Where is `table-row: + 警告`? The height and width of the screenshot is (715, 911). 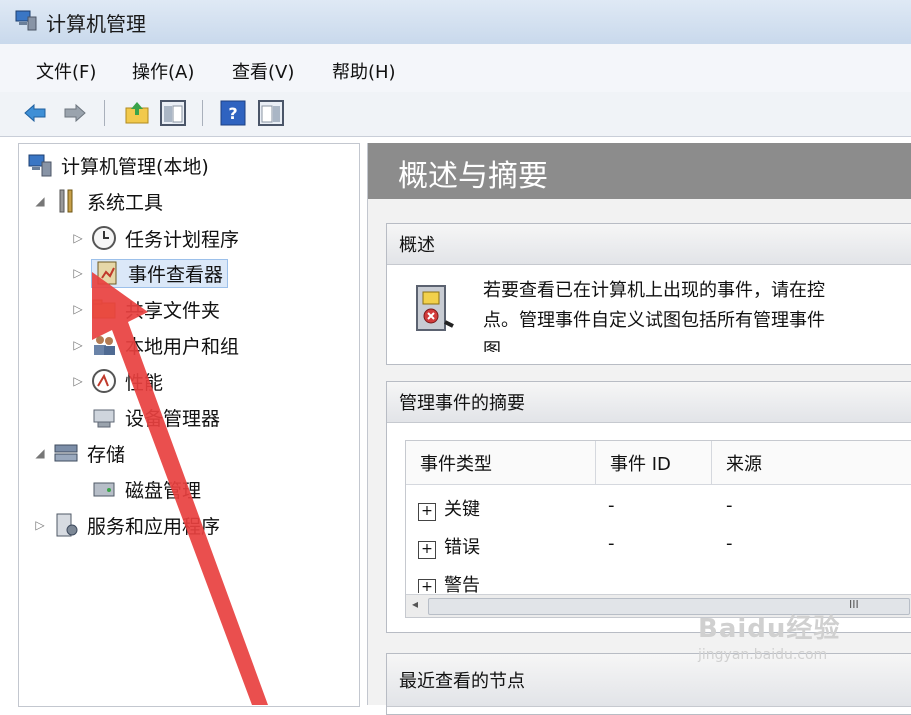
table-row: + 警告 is located at coordinates (449, 582).